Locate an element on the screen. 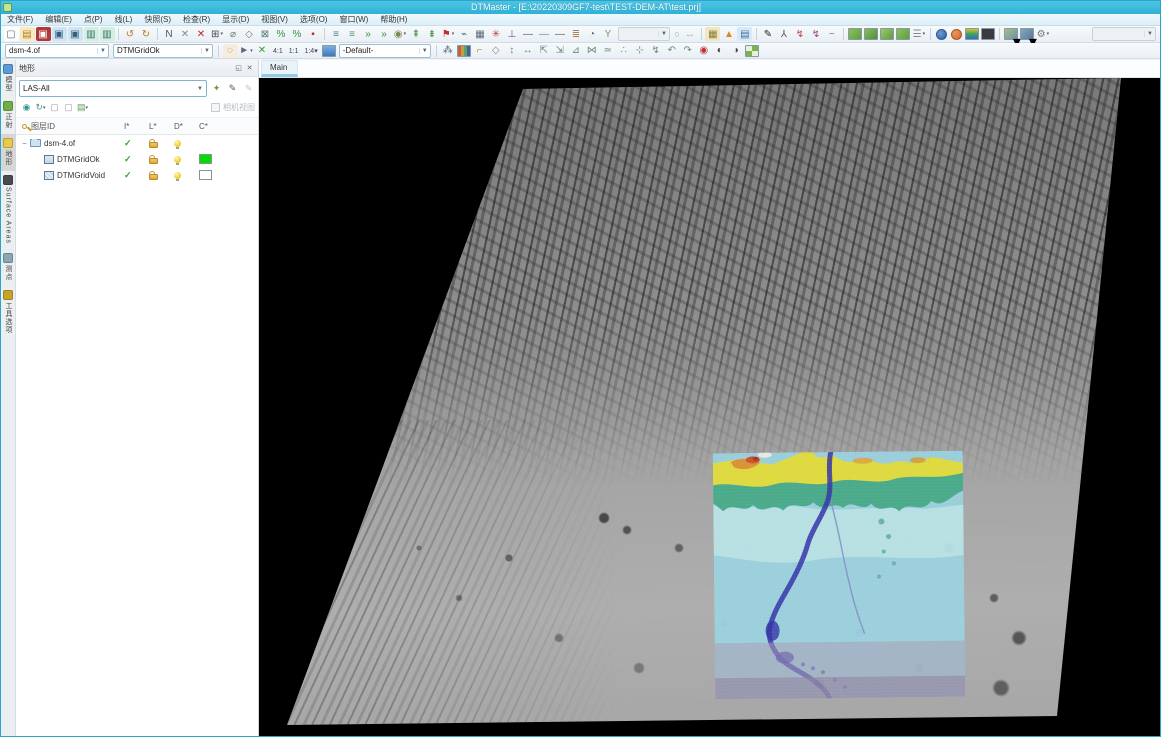 Image resolution: width=1161 pixels, height=737 pixels. hline-3-icon: — is located at coordinates (560, 34).